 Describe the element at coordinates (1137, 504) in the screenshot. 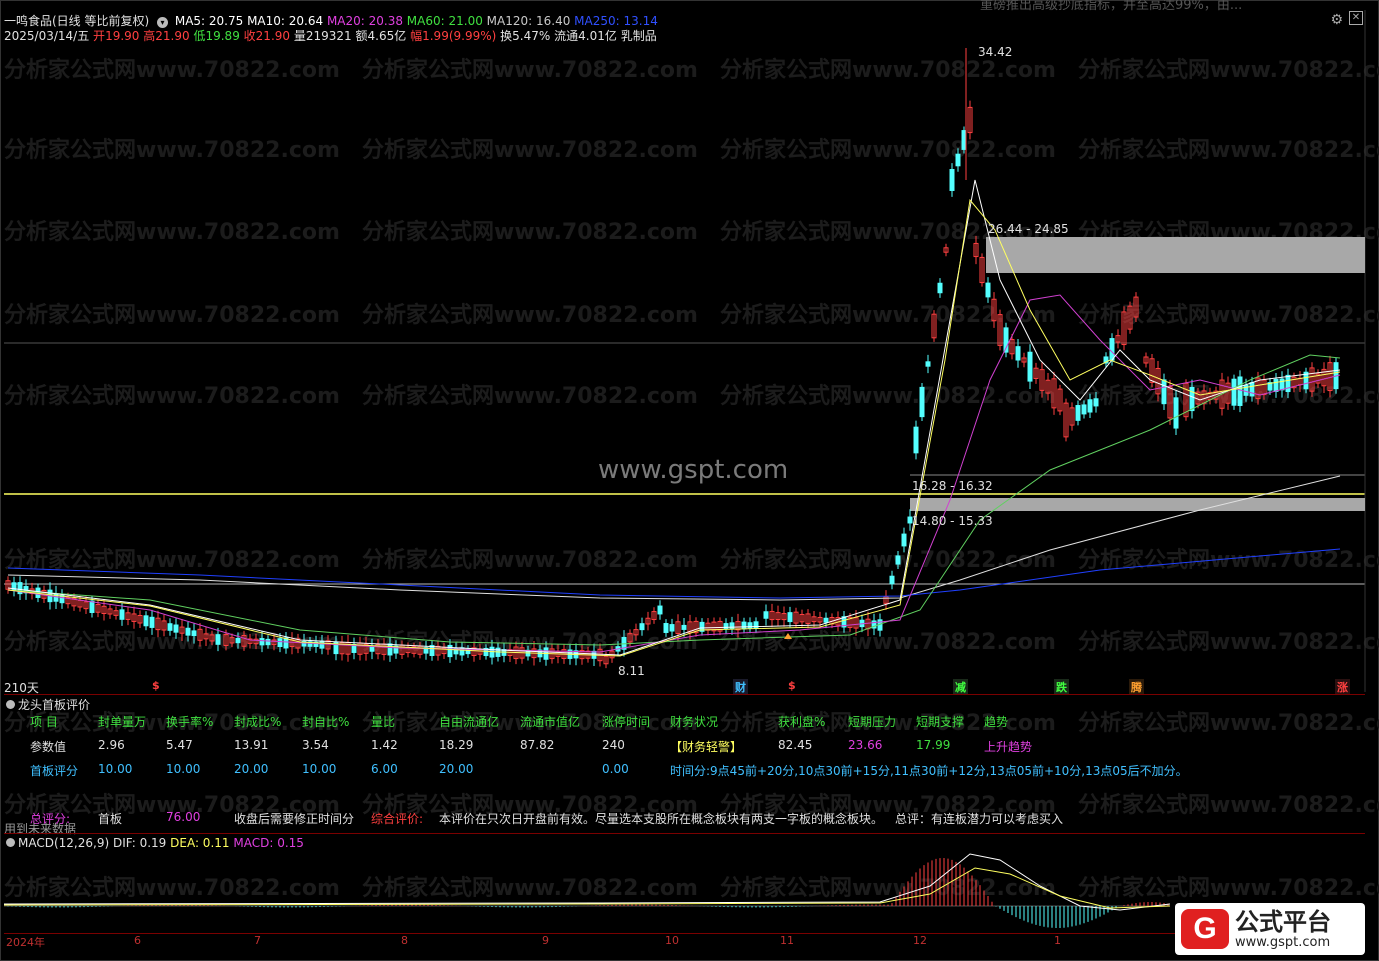

I see `support-zone` at that location.